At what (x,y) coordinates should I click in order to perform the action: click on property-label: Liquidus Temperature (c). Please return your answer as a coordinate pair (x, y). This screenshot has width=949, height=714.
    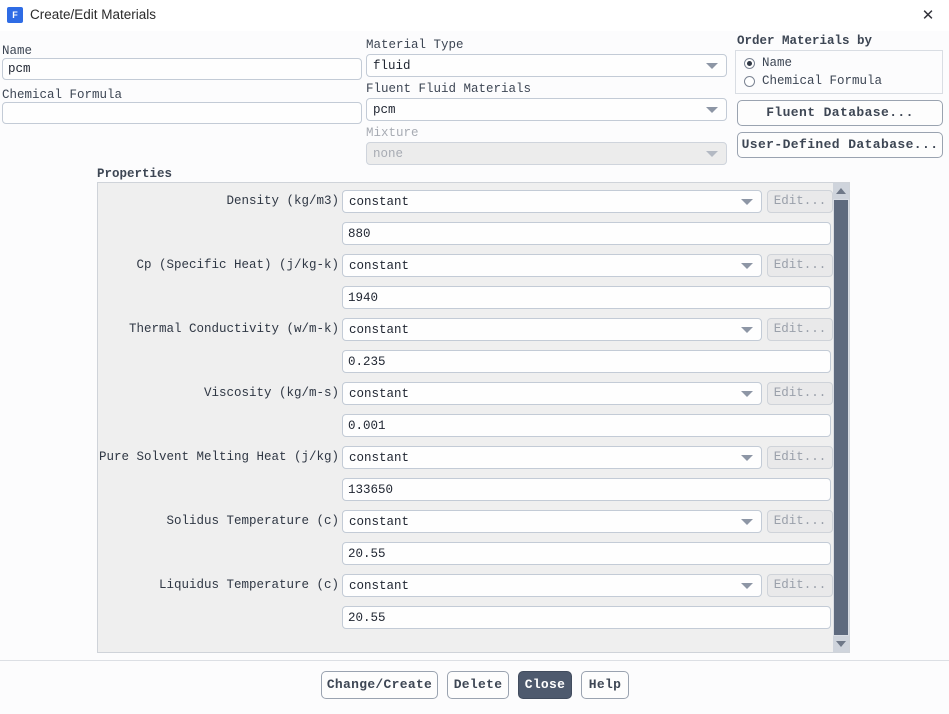
    Looking at the image, I should click on (248, 585).